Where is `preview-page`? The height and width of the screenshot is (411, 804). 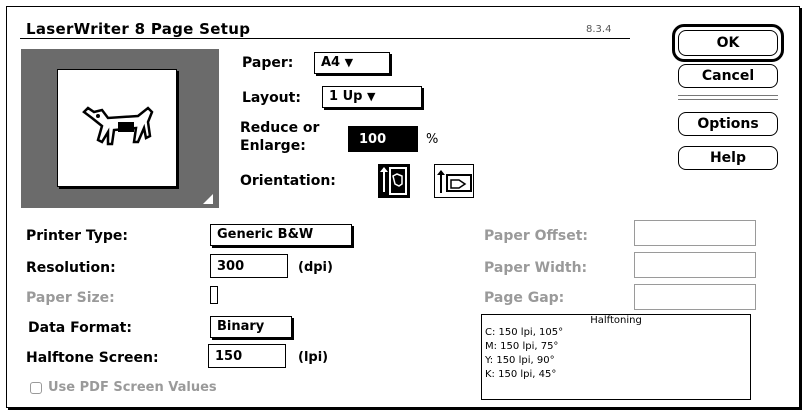 preview-page is located at coordinates (117, 128).